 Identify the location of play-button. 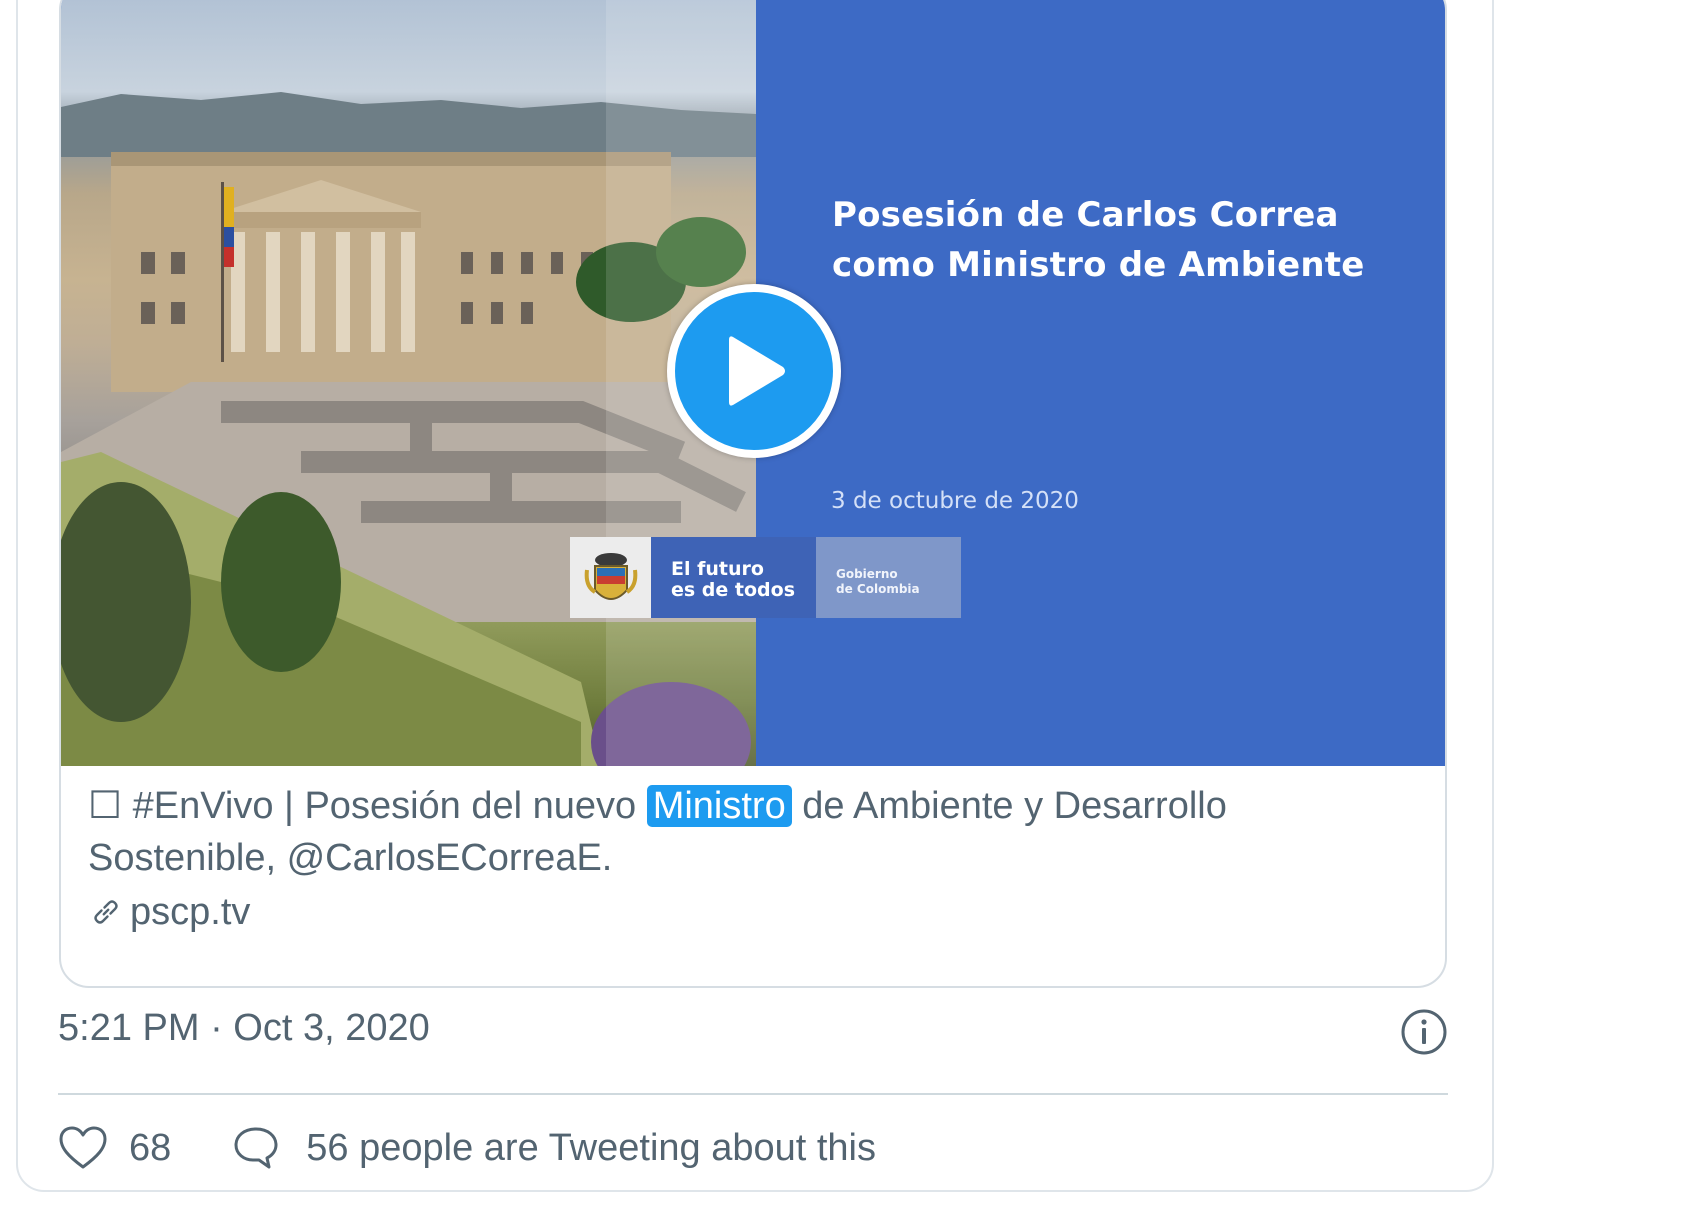
(754, 371).